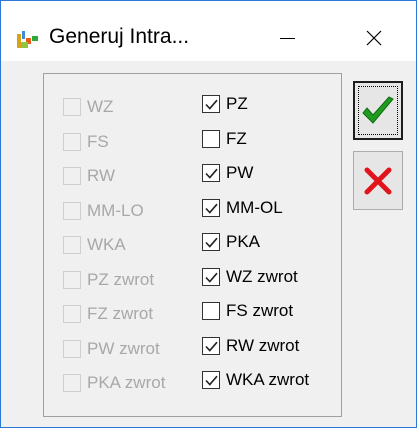  Describe the element at coordinates (224, 139) in the screenshot. I see `checkbox-fz: FZ` at that location.